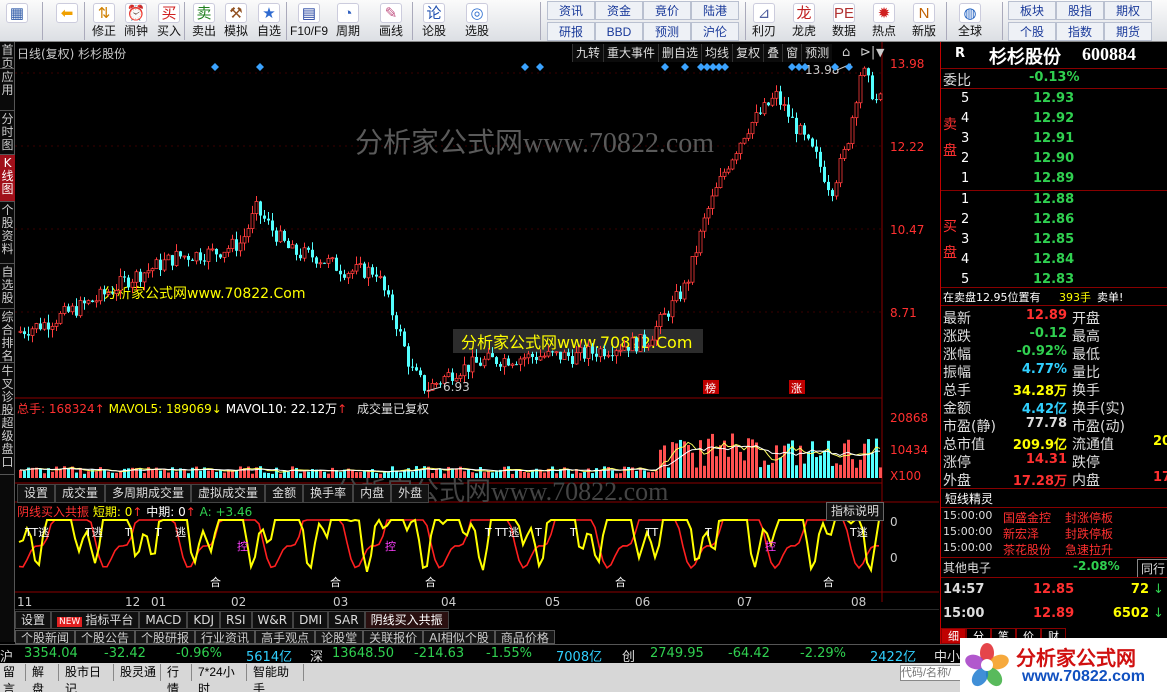  What do you see at coordinates (169, 20) in the screenshot?
I see `toolbar-buy-button: 买买入` at bounding box center [169, 20].